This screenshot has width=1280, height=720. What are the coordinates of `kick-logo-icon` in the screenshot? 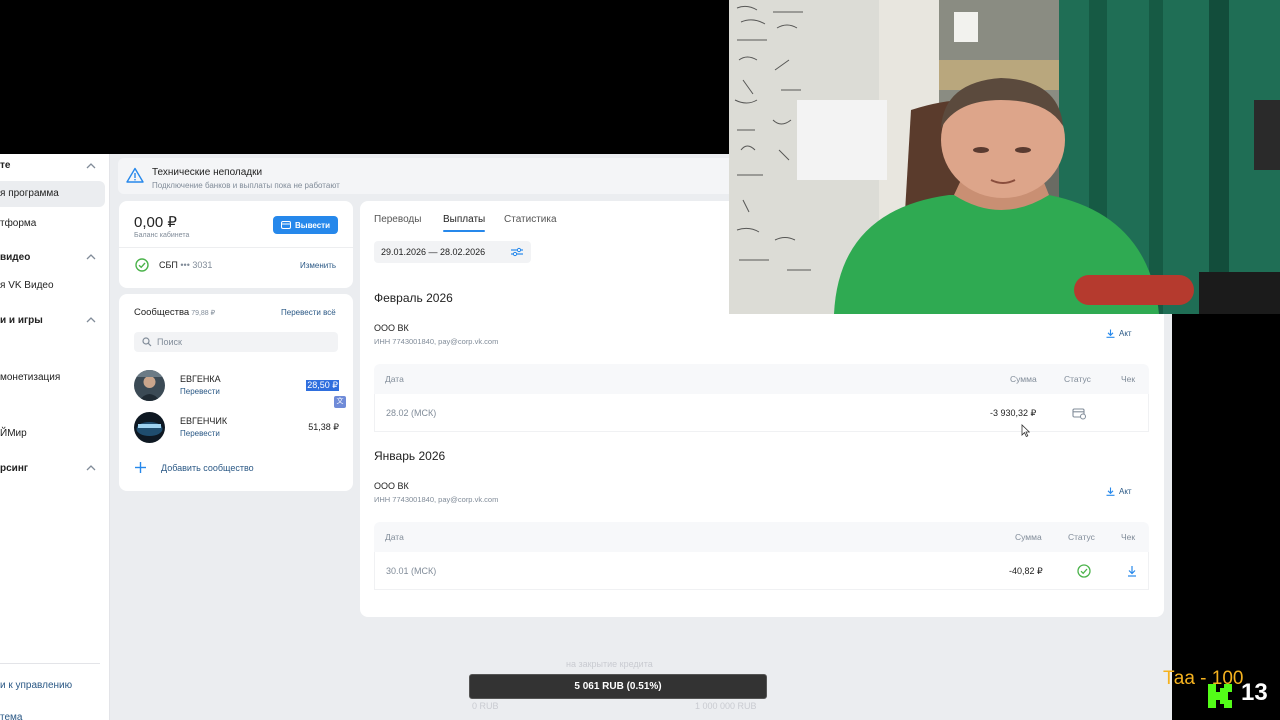 It's located at (1220, 696).